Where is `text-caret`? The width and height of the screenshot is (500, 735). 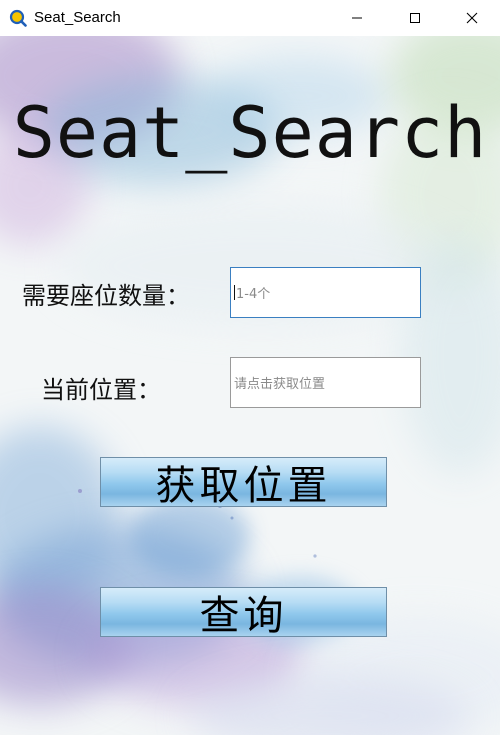
text-caret is located at coordinates (234, 292).